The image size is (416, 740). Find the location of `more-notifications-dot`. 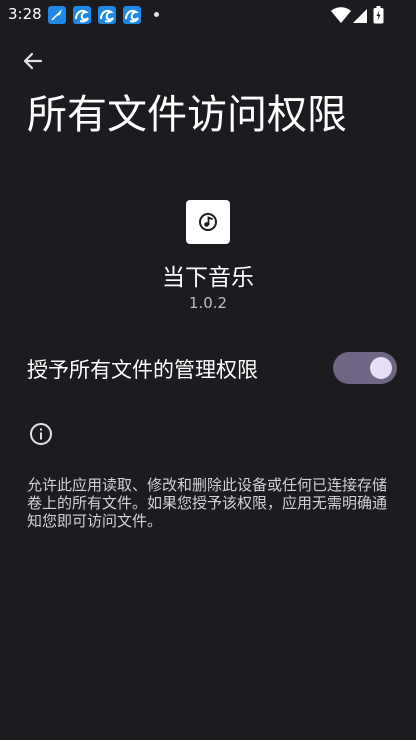

more-notifications-dot is located at coordinates (156, 14).